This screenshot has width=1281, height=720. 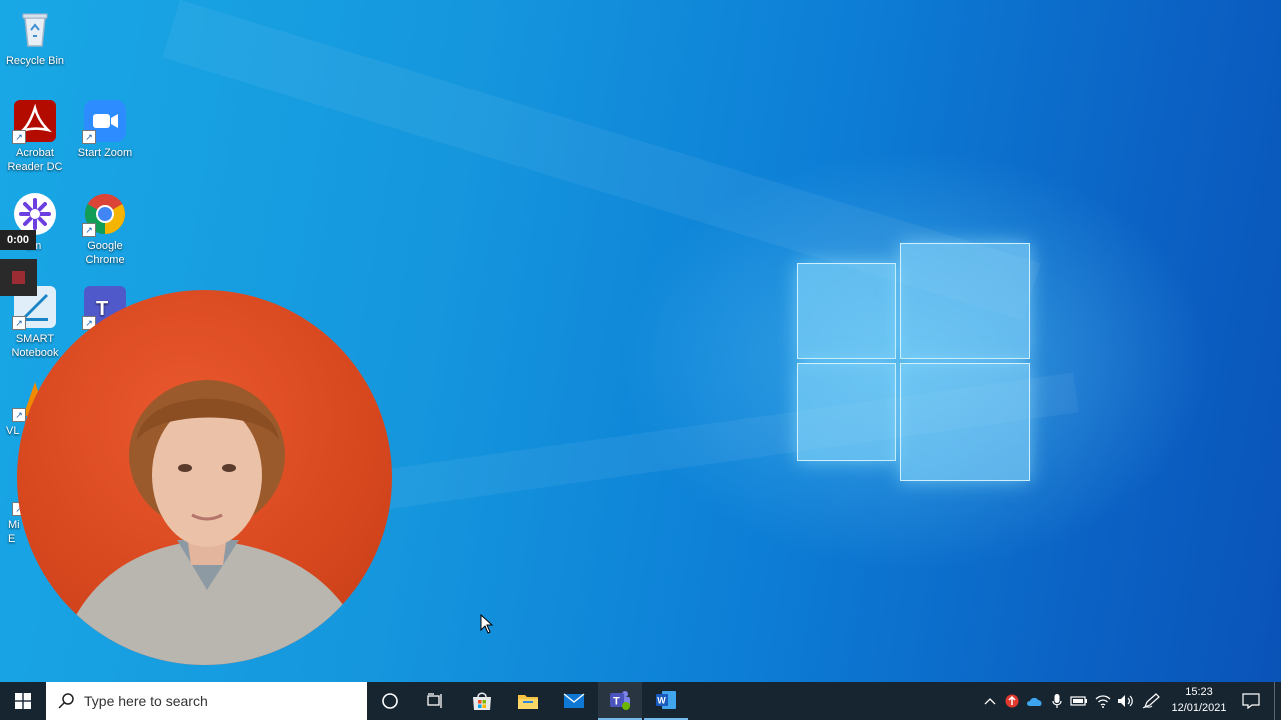 What do you see at coordinates (66, 701) in the screenshot?
I see `search-icon` at bounding box center [66, 701].